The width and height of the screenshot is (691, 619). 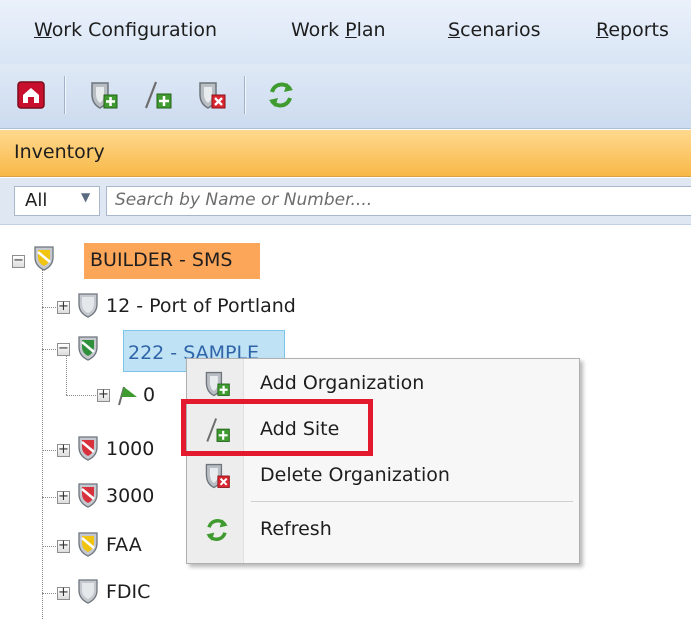 I want to click on add-site-icon, so click(x=158, y=95).